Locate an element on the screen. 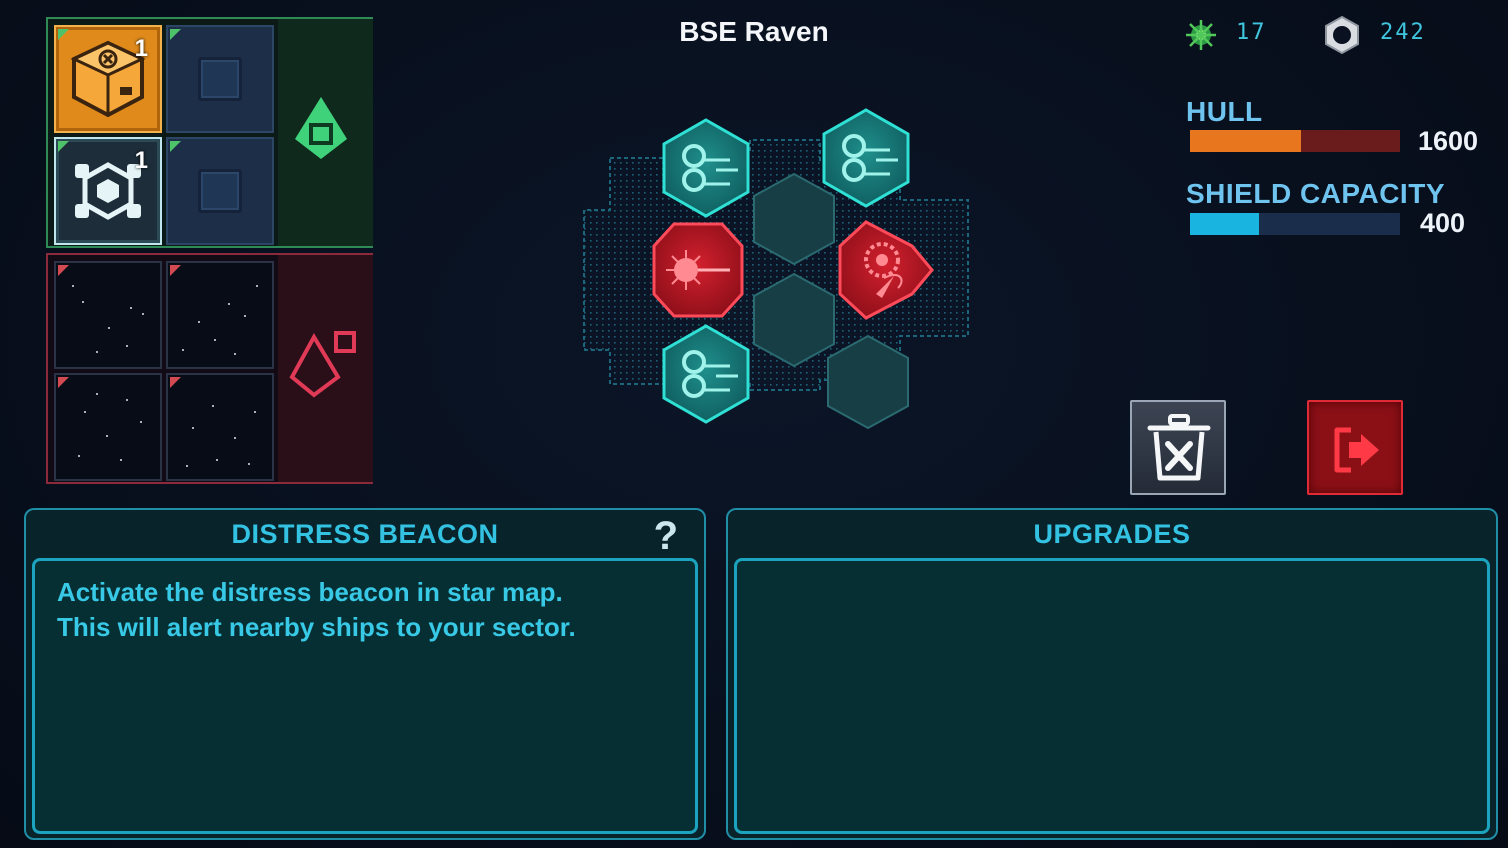 The height and width of the screenshot is (848, 1508). shield-value: 400 is located at coordinates (1443, 223).